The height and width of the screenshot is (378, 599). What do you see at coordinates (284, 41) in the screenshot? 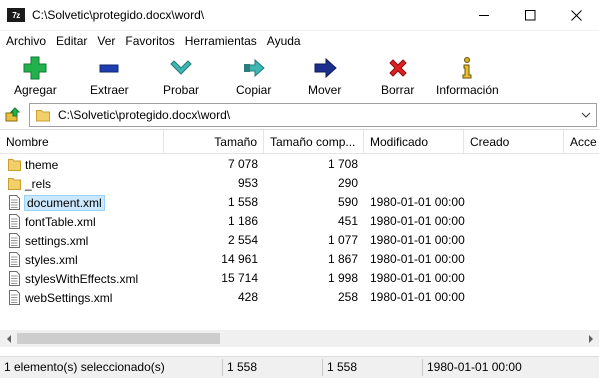
I see `menu-ayuda: Ayuda` at bounding box center [284, 41].